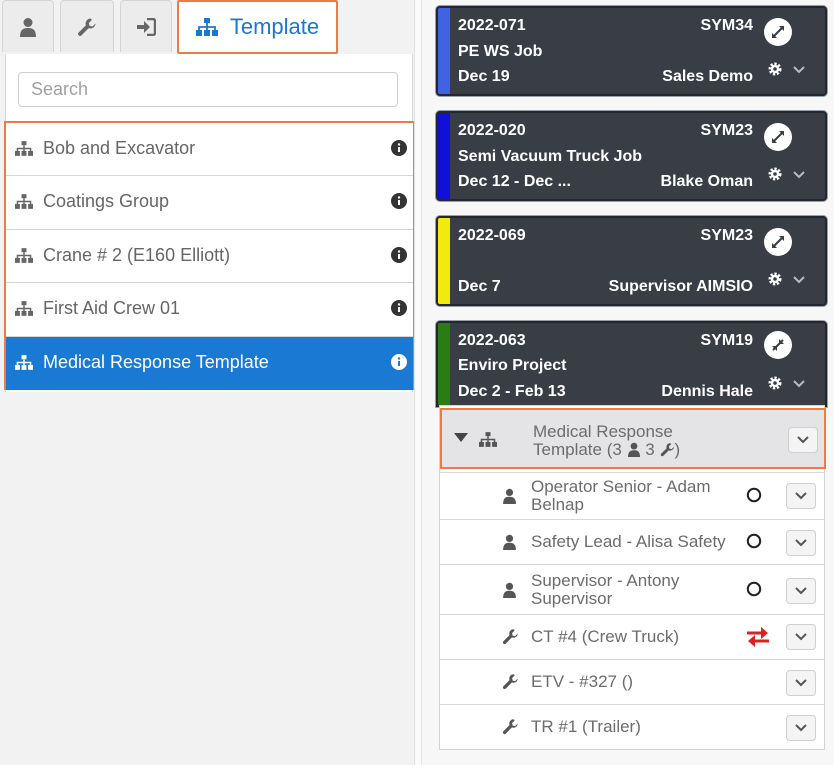  What do you see at coordinates (803, 440) in the screenshot?
I see `crew-group-dropdown-button` at bounding box center [803, 440].